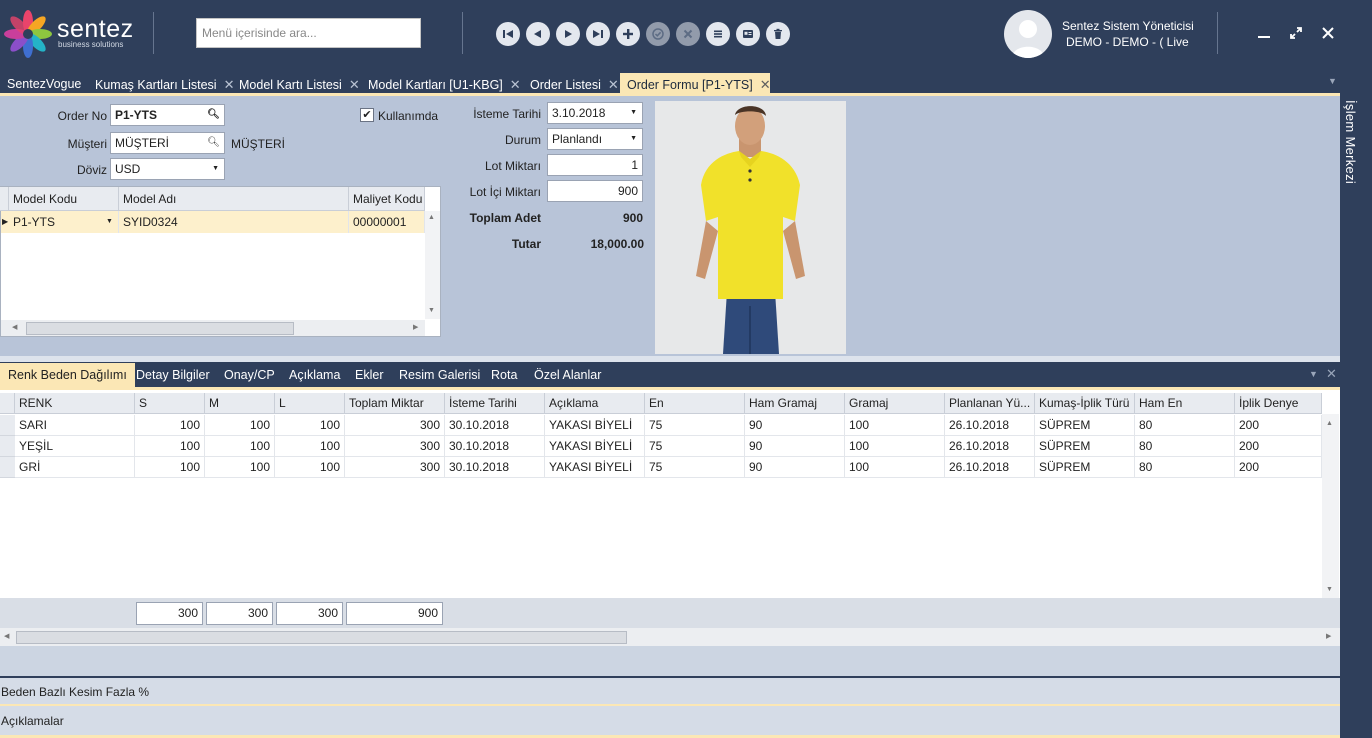  What do you see at coordinates (75, 425) in the screenshot?
I see `grid-cell-renk: SARI` at bounding box center [75, 425].